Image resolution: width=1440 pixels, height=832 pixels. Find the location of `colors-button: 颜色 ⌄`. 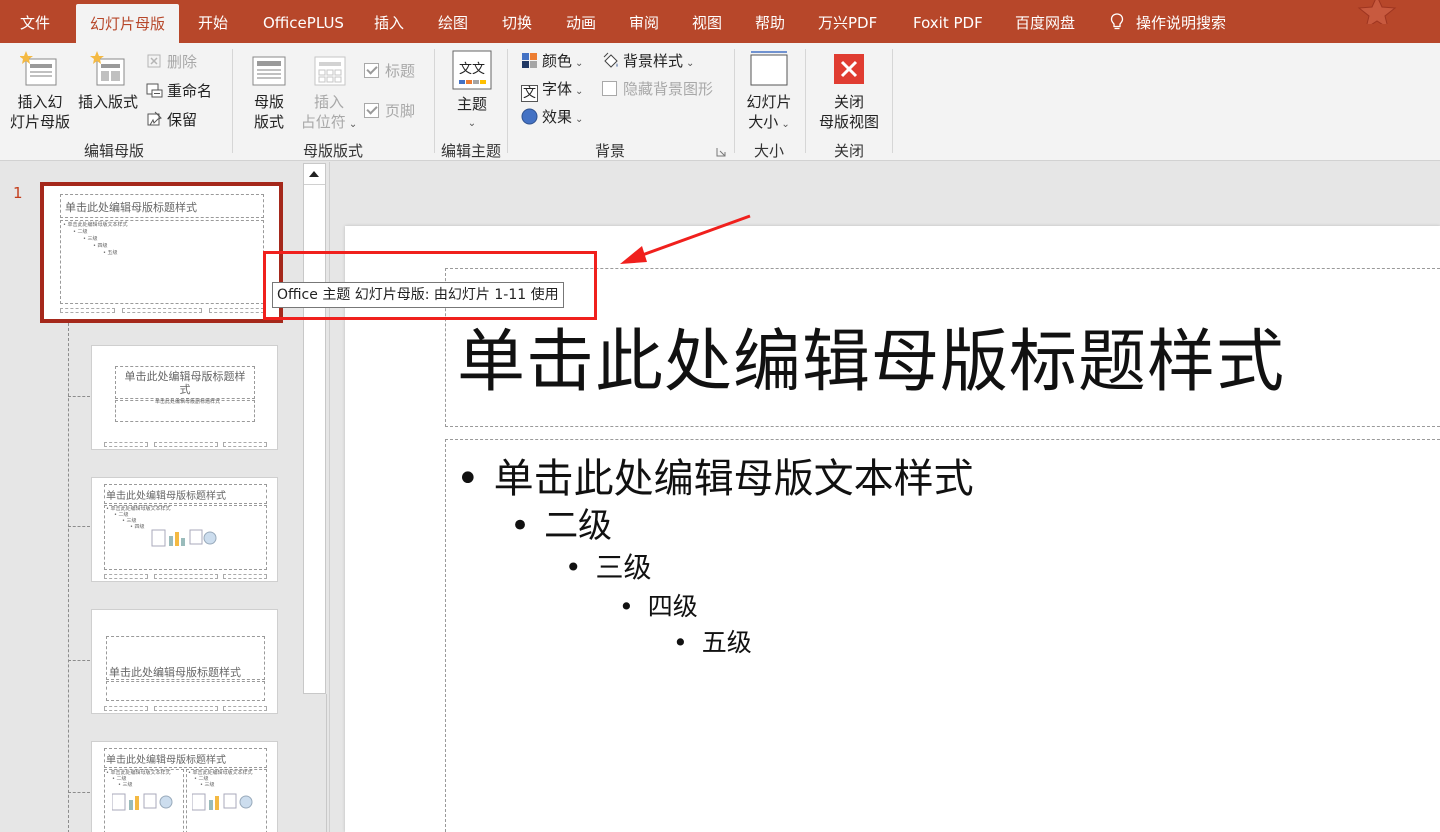

colors-button: 颜色 ⌄ is located at coordinates (552, 61).